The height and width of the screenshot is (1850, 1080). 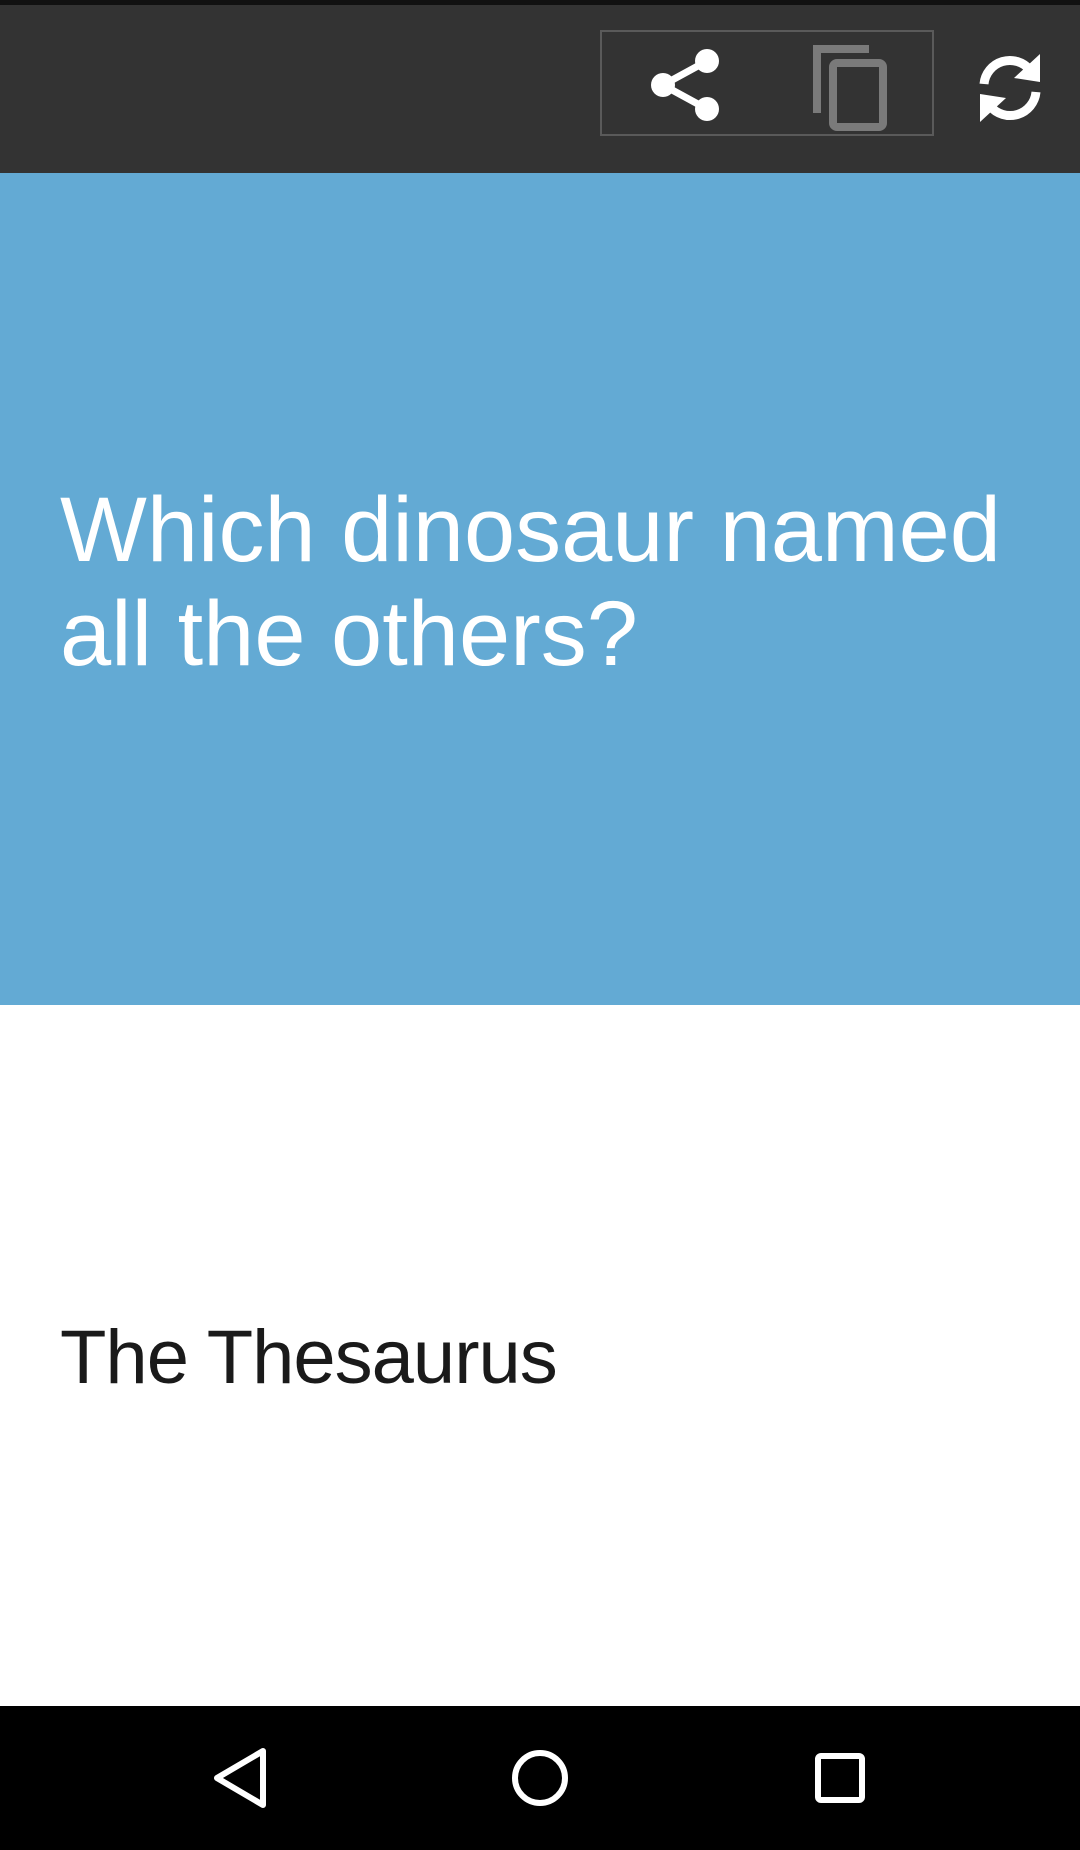 I want to click on copy-icon, so click(x=850, y=88).